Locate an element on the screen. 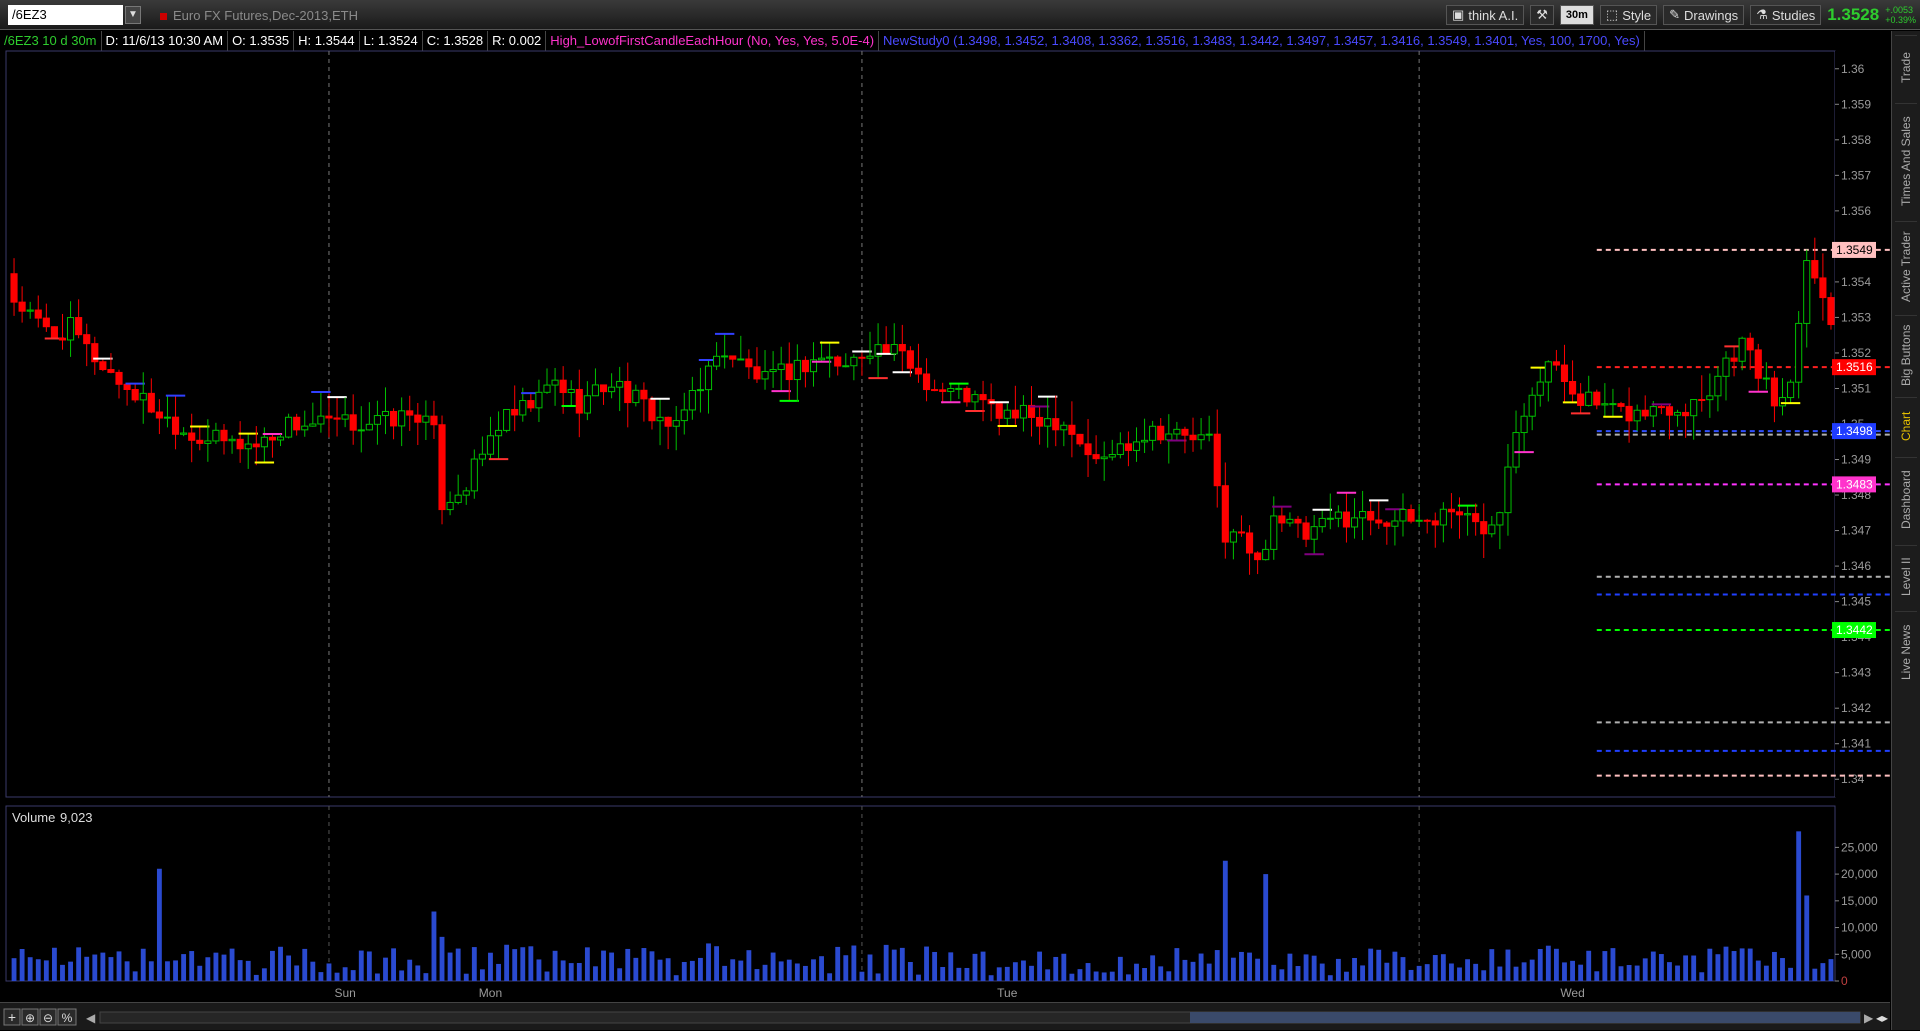  link-color-icon is located at coordinates (163, 17).